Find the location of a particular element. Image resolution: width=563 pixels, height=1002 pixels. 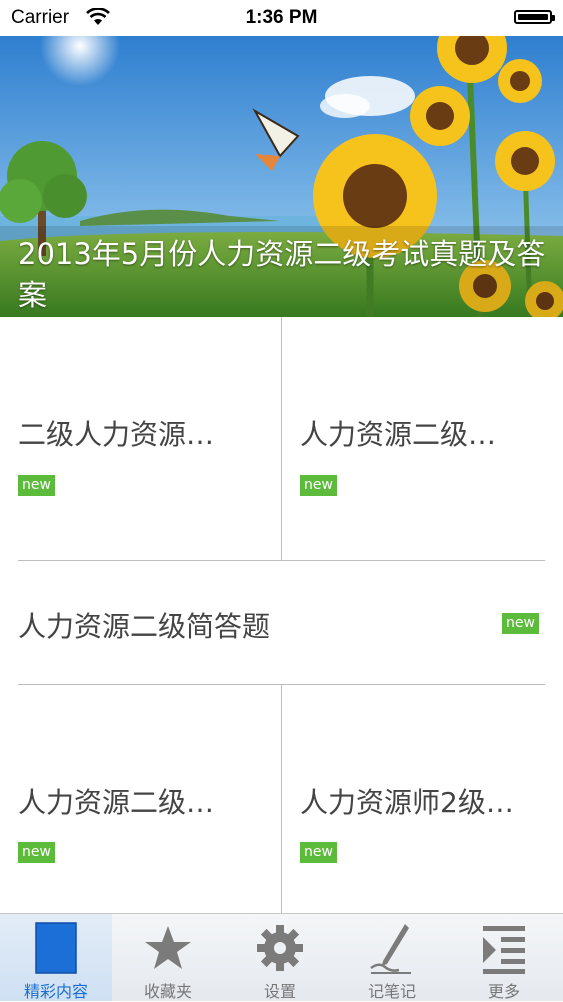

content-icon is located at coordinates (56, 948).